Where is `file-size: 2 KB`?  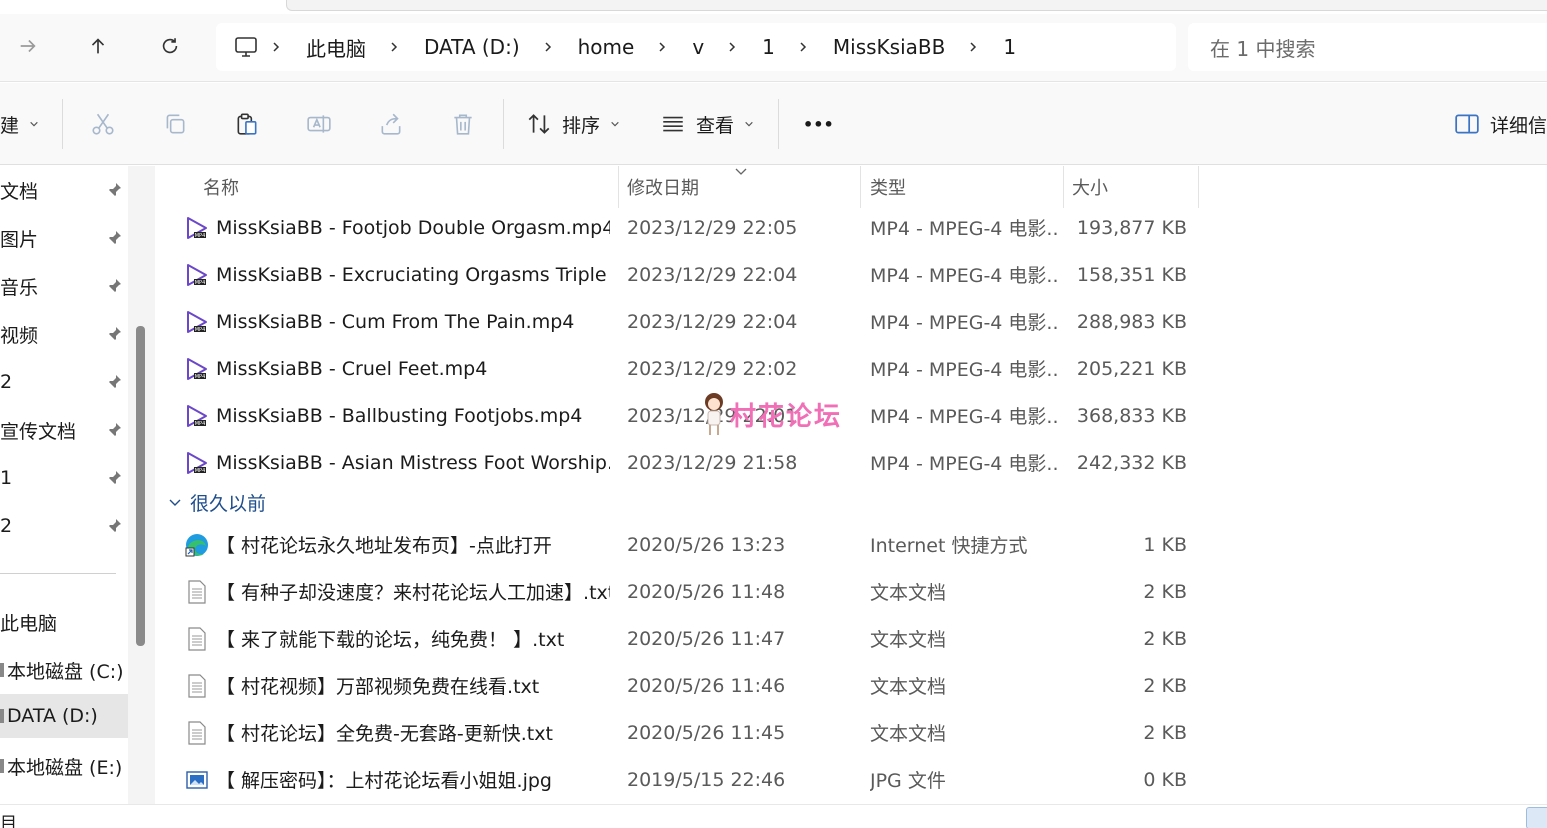 file-size: 2 KB is located at coordinates (1165, 685).